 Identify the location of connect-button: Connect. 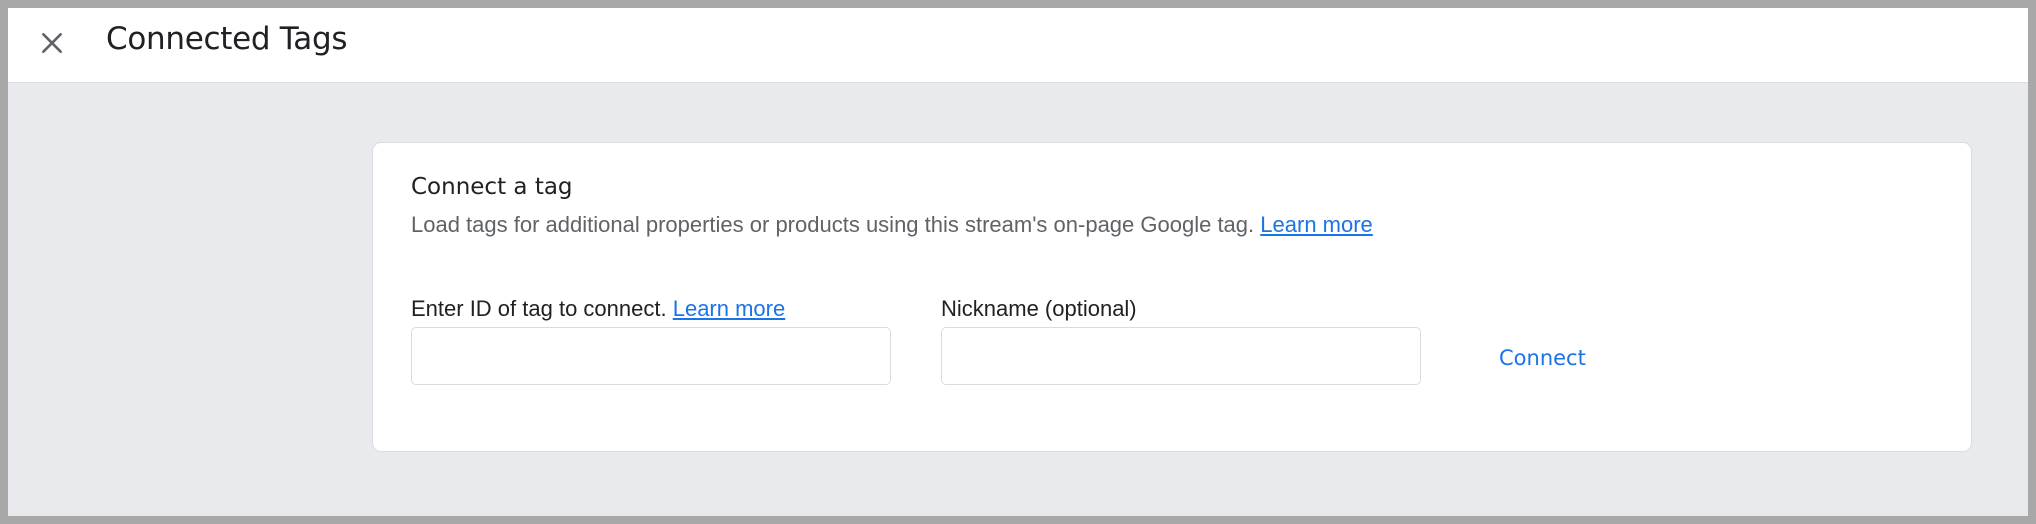
(1542, 358).